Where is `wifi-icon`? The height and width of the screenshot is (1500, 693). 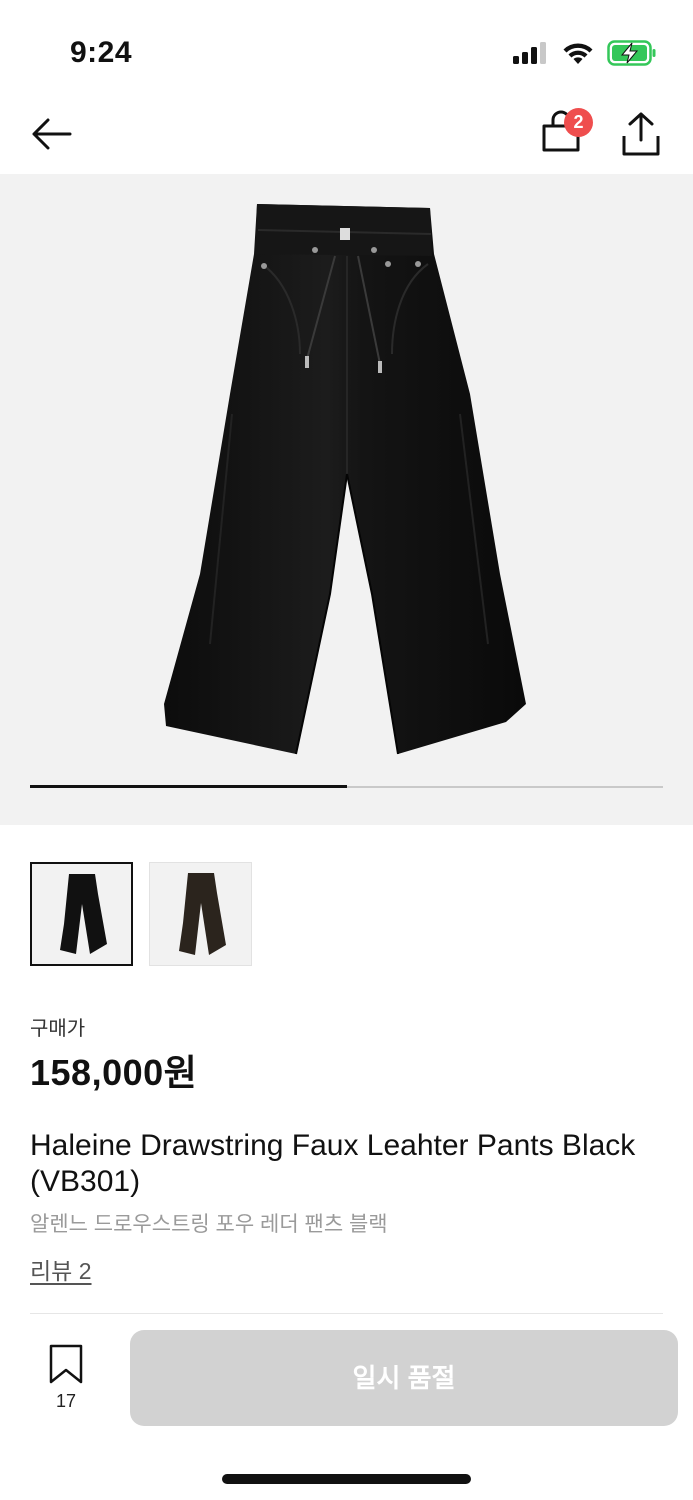 wifi-icon is located at coordinates (578, 53).